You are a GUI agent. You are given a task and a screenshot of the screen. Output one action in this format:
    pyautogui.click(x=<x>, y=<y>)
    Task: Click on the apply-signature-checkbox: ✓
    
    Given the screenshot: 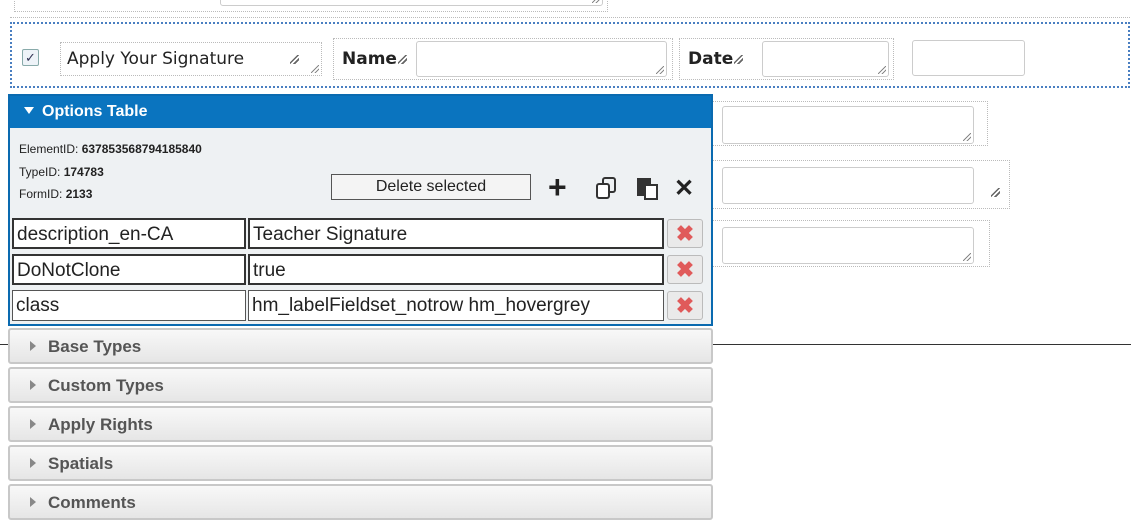 What is the action you would take?
    pyautogui.click(x=30, y=57)
    